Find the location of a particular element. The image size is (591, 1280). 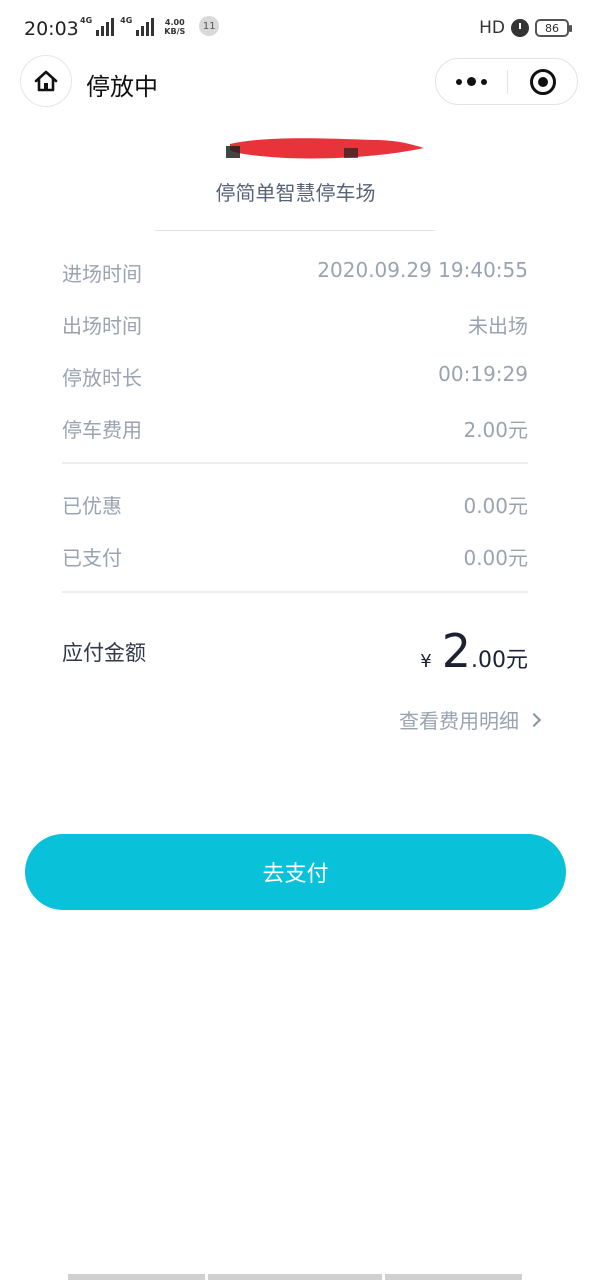

discount-row: 已优惠 0.00元 is located at coordinates (295, 505).